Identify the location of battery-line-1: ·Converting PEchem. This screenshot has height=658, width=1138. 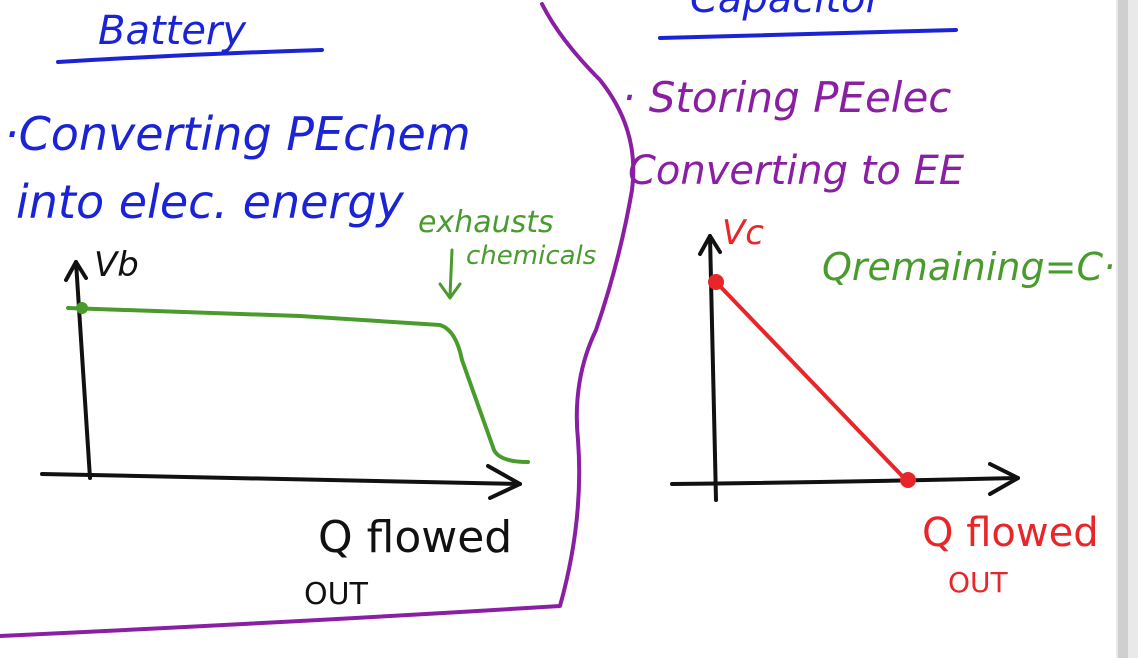
(237, 134).